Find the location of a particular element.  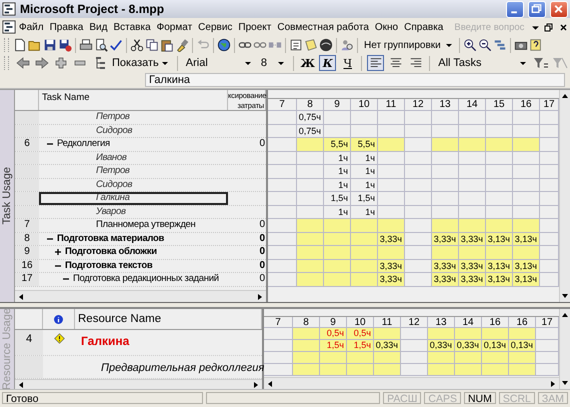

table-cell: 0,33ч is located at coordinates (387, 345).